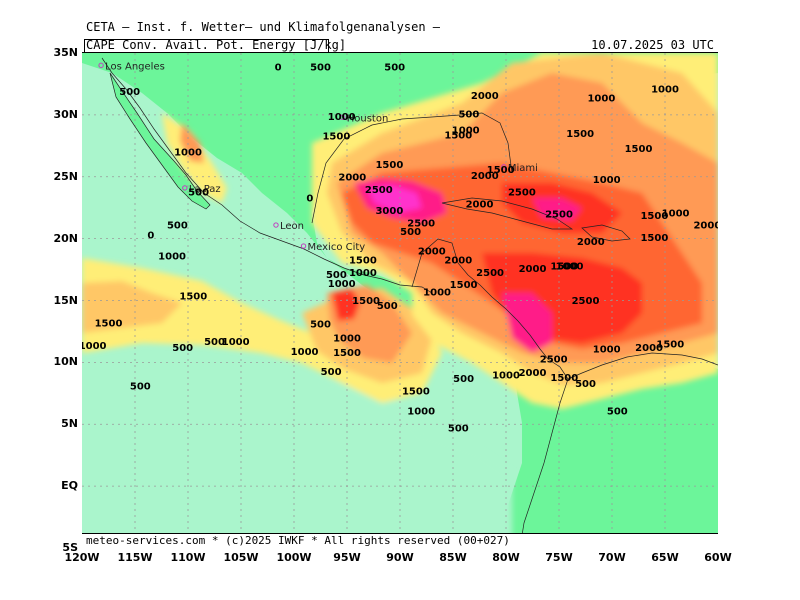 The image size is (800, 600). What do you see at coordinates (65, 238) in the screenshot?
I see `lat-tick-label: 20N` at bounding box center [65, 238].